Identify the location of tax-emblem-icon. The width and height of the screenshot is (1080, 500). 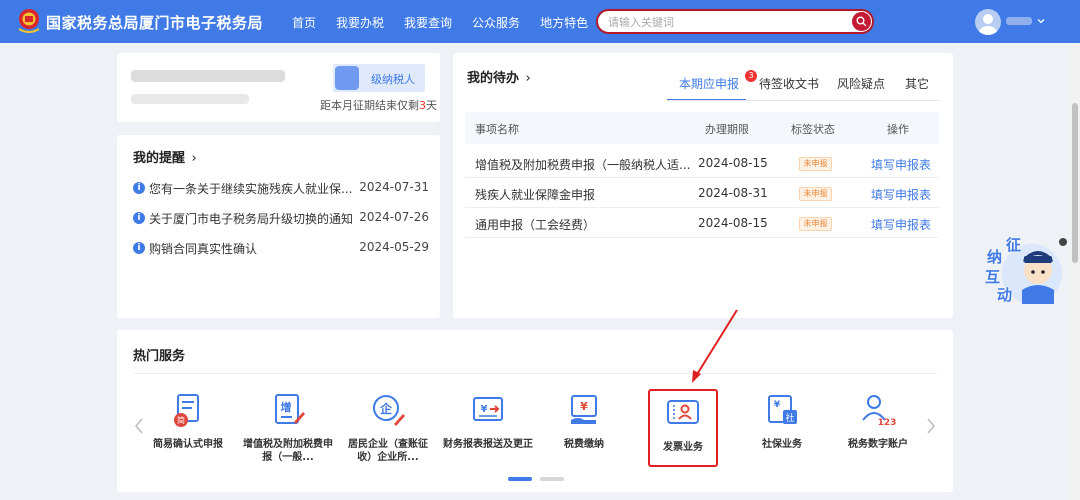
(29, 21).